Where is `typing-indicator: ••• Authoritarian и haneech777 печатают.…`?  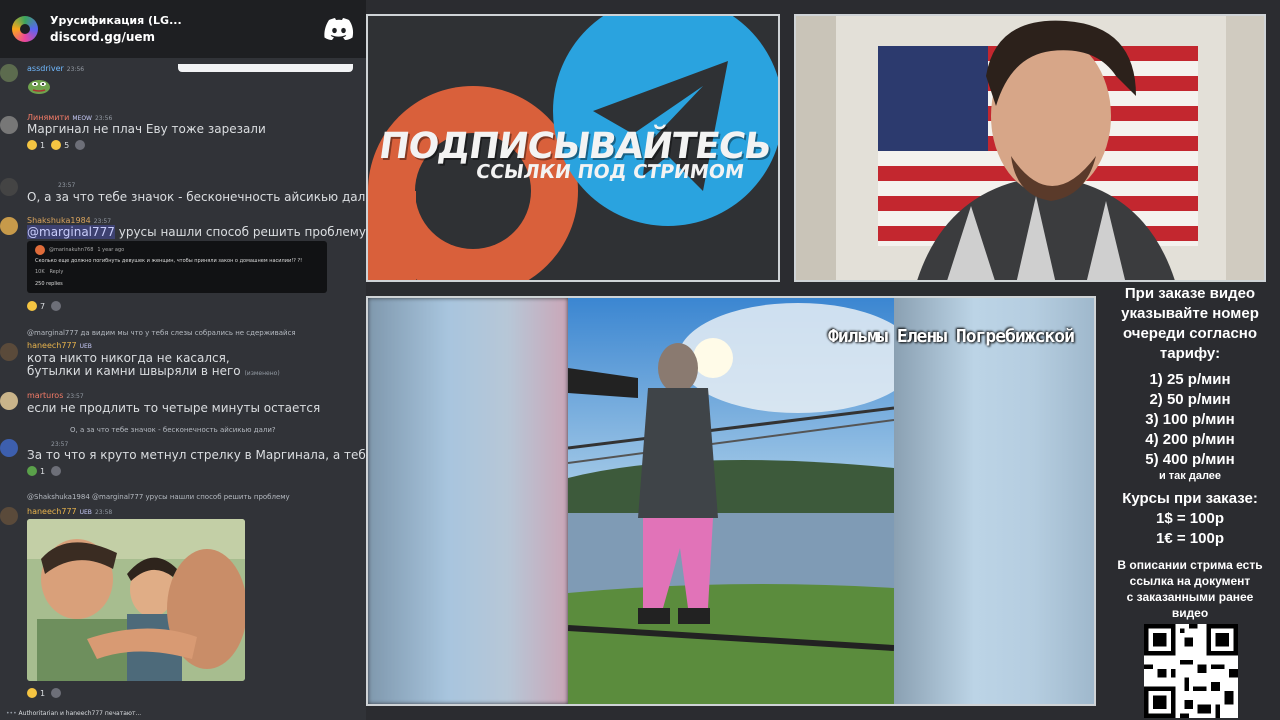 typing-indicator: ••• Authoritarian и haneech777 печатают.… is located at coordinates (74, 713).